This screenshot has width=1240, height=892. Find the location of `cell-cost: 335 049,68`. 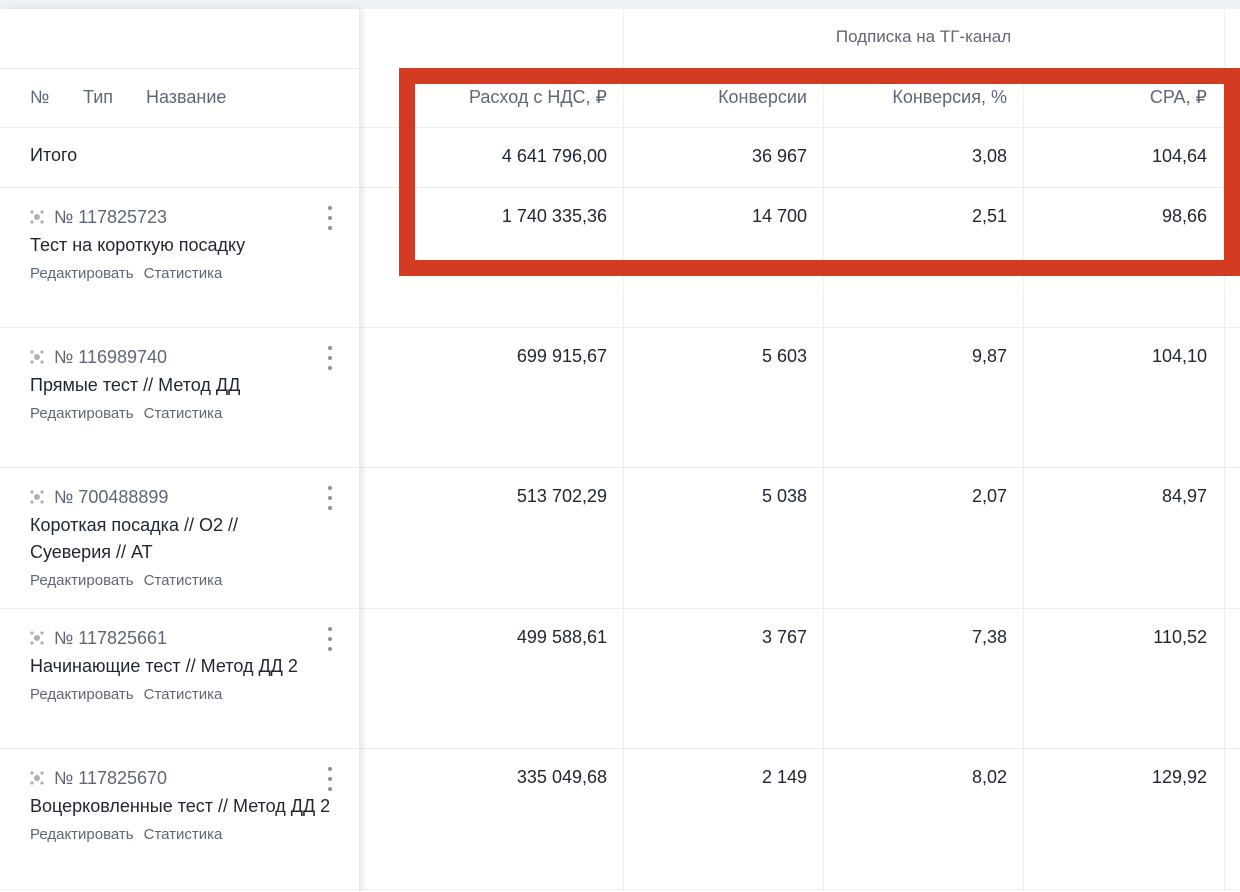

cell-cost: 335 049,68 is located at coordinates (561, 777).